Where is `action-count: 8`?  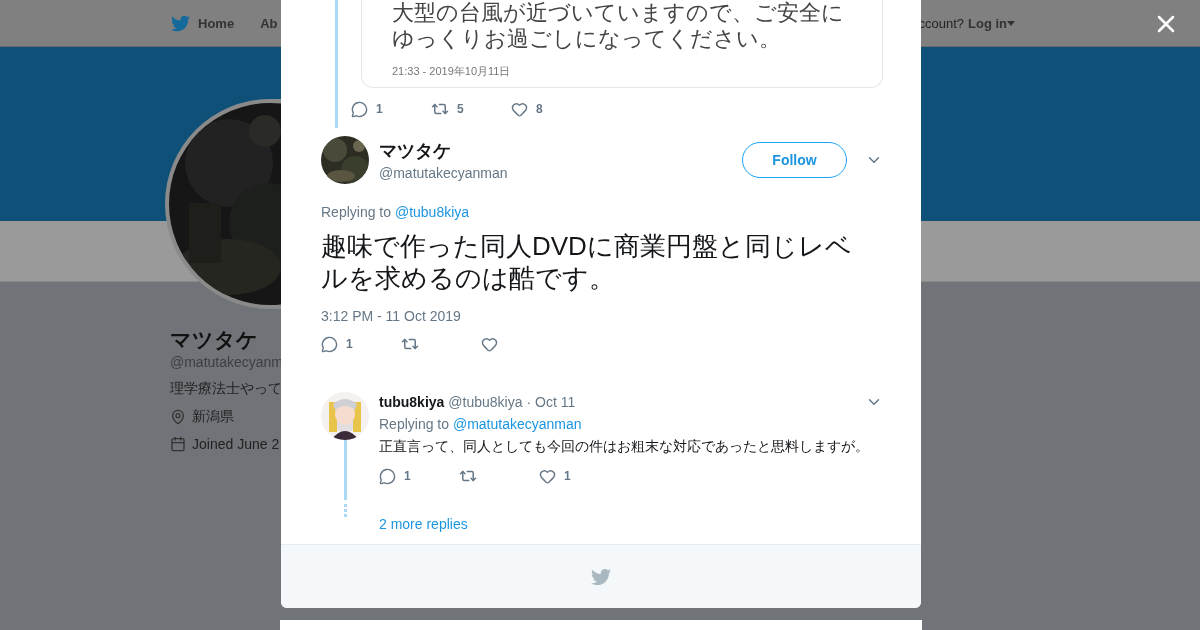 action-count: 8 is located at coordinates (539, 109).